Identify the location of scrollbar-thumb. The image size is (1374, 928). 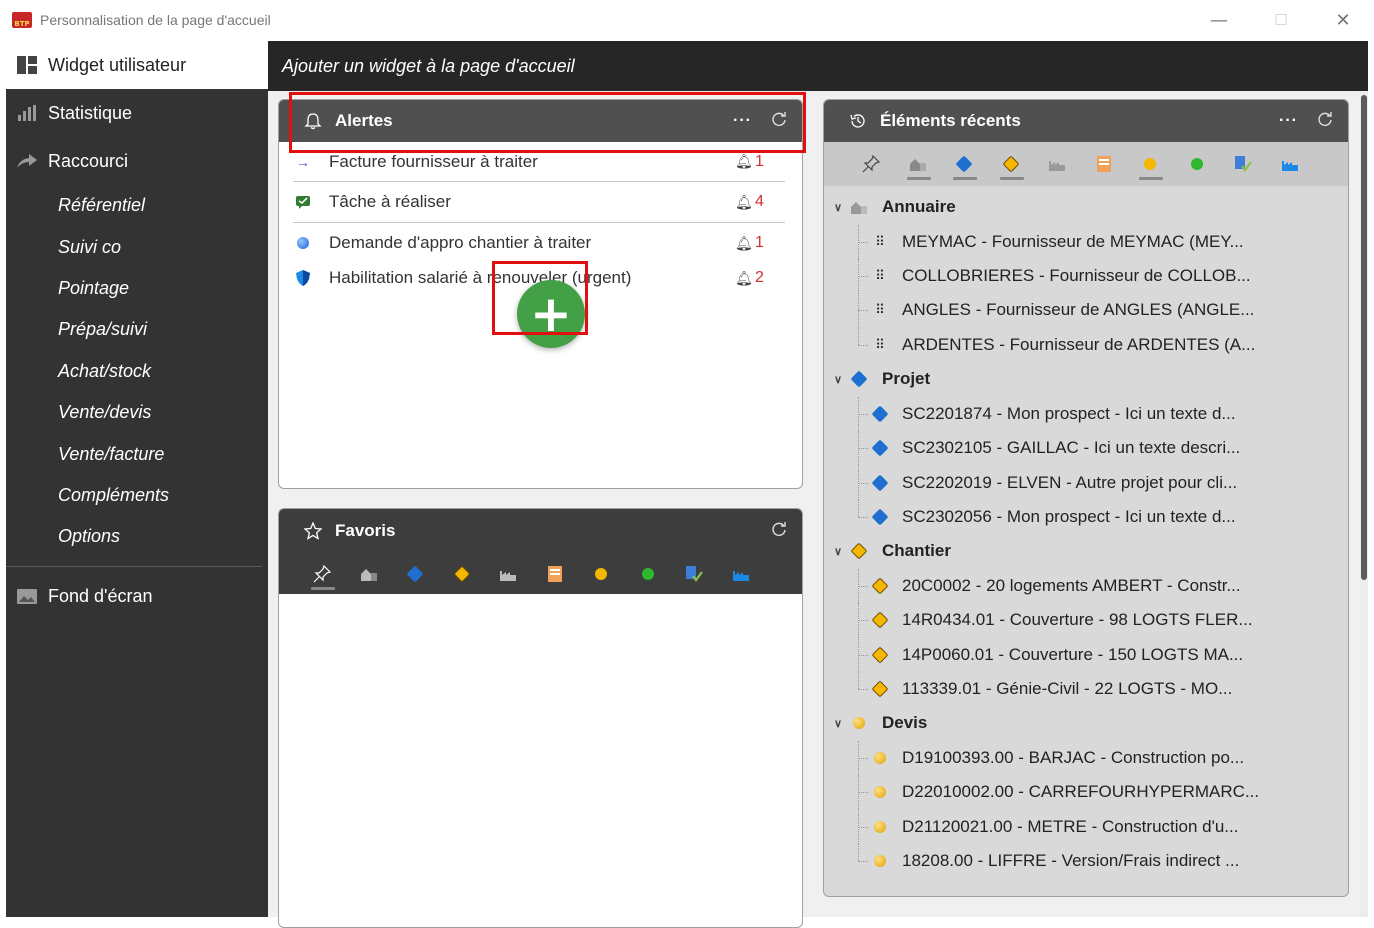
(1364, 337).